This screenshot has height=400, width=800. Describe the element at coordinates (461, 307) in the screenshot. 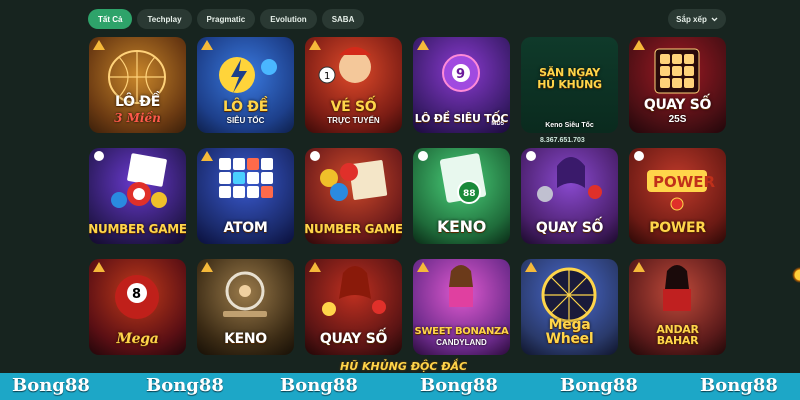

I see `game-tile-sweet-bonanza: SWEET BONANZA CANDYLAND` at that location.